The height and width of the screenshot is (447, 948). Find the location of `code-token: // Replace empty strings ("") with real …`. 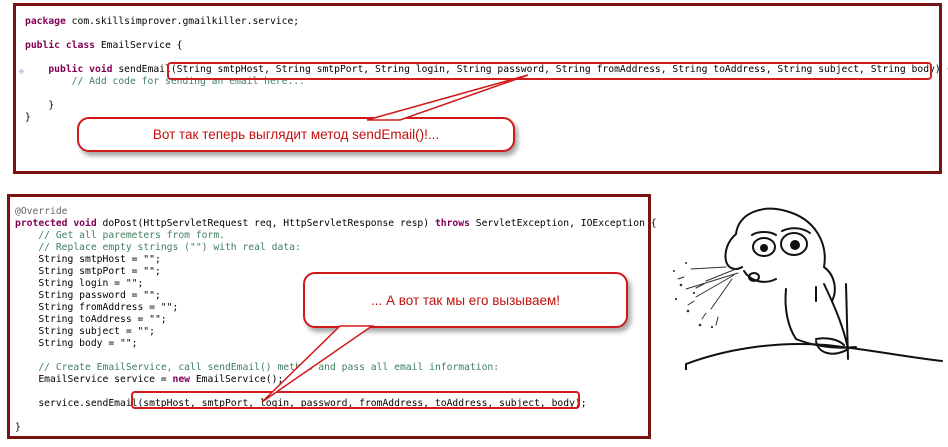

code-token: // Replace empty strings ("") with real … is located at coordinates (169, 247).